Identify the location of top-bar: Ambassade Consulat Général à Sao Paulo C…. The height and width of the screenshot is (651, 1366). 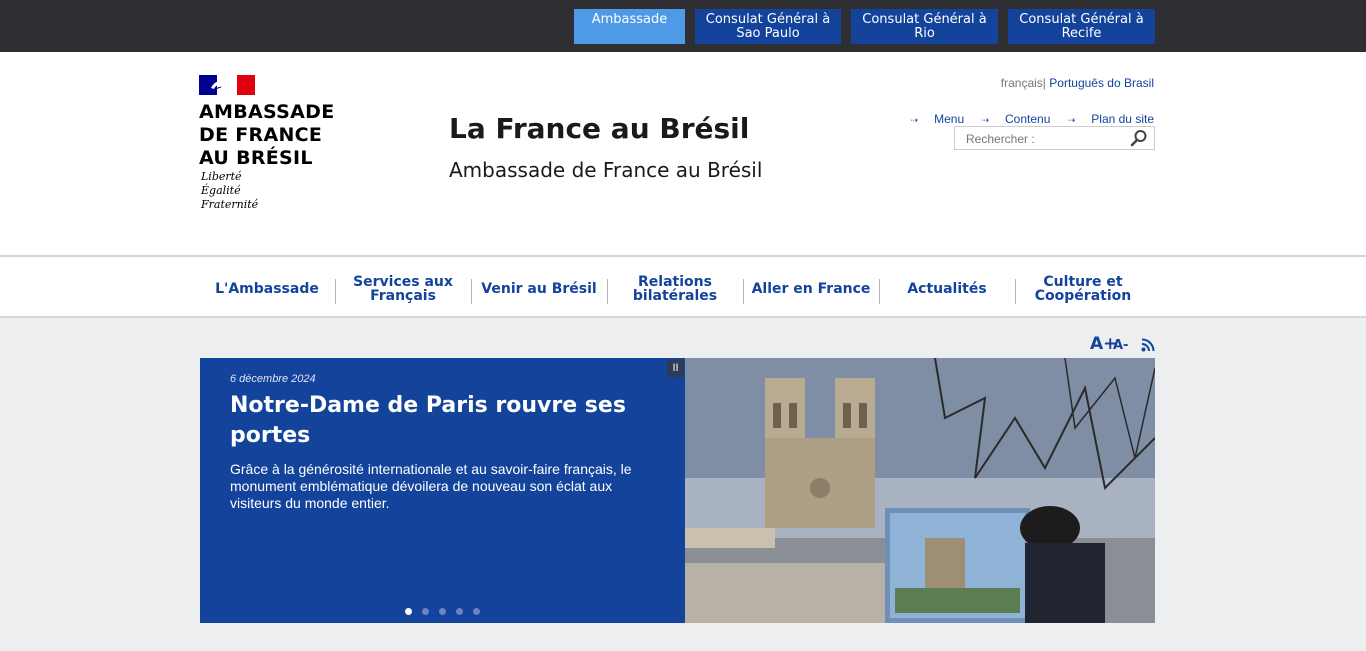
(683, 26).